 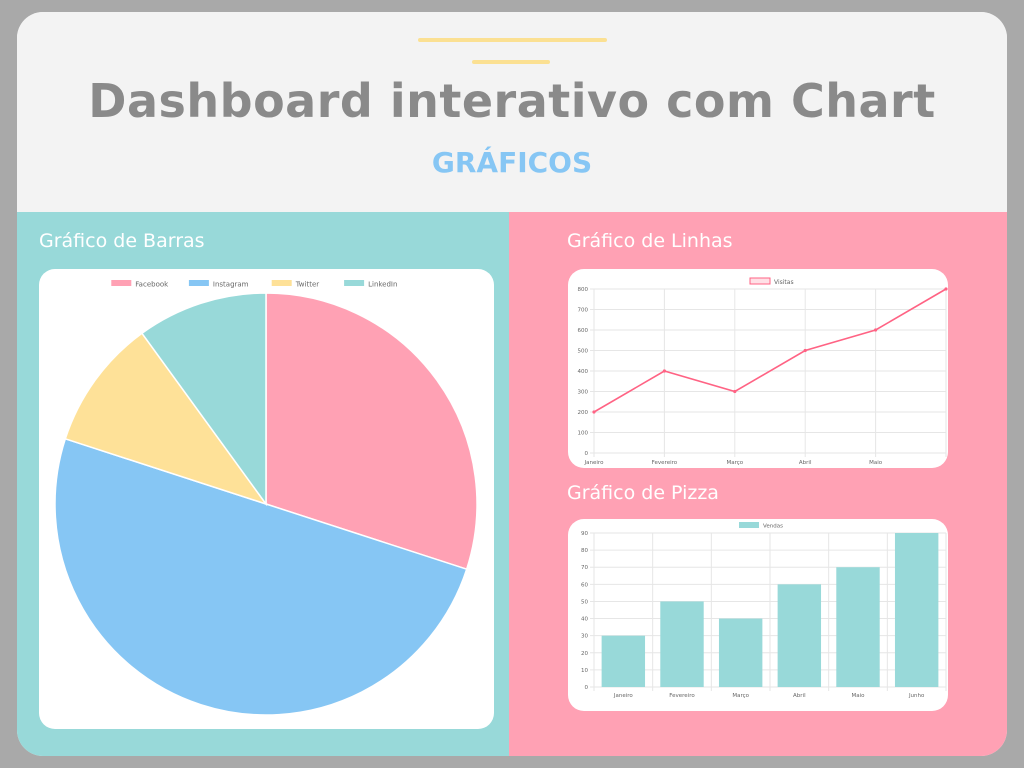 What do you see at coordinates (307, 285) in the screenshot?
I see `legend-label-twitter: Twitter` at bounding box center [307, 285].